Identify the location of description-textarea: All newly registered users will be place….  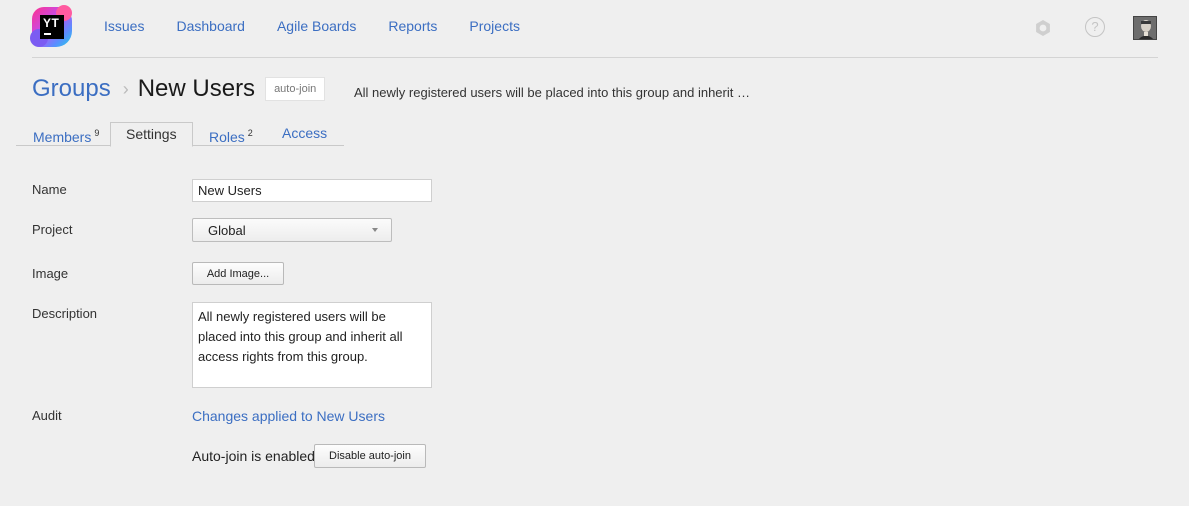
(312, 345).